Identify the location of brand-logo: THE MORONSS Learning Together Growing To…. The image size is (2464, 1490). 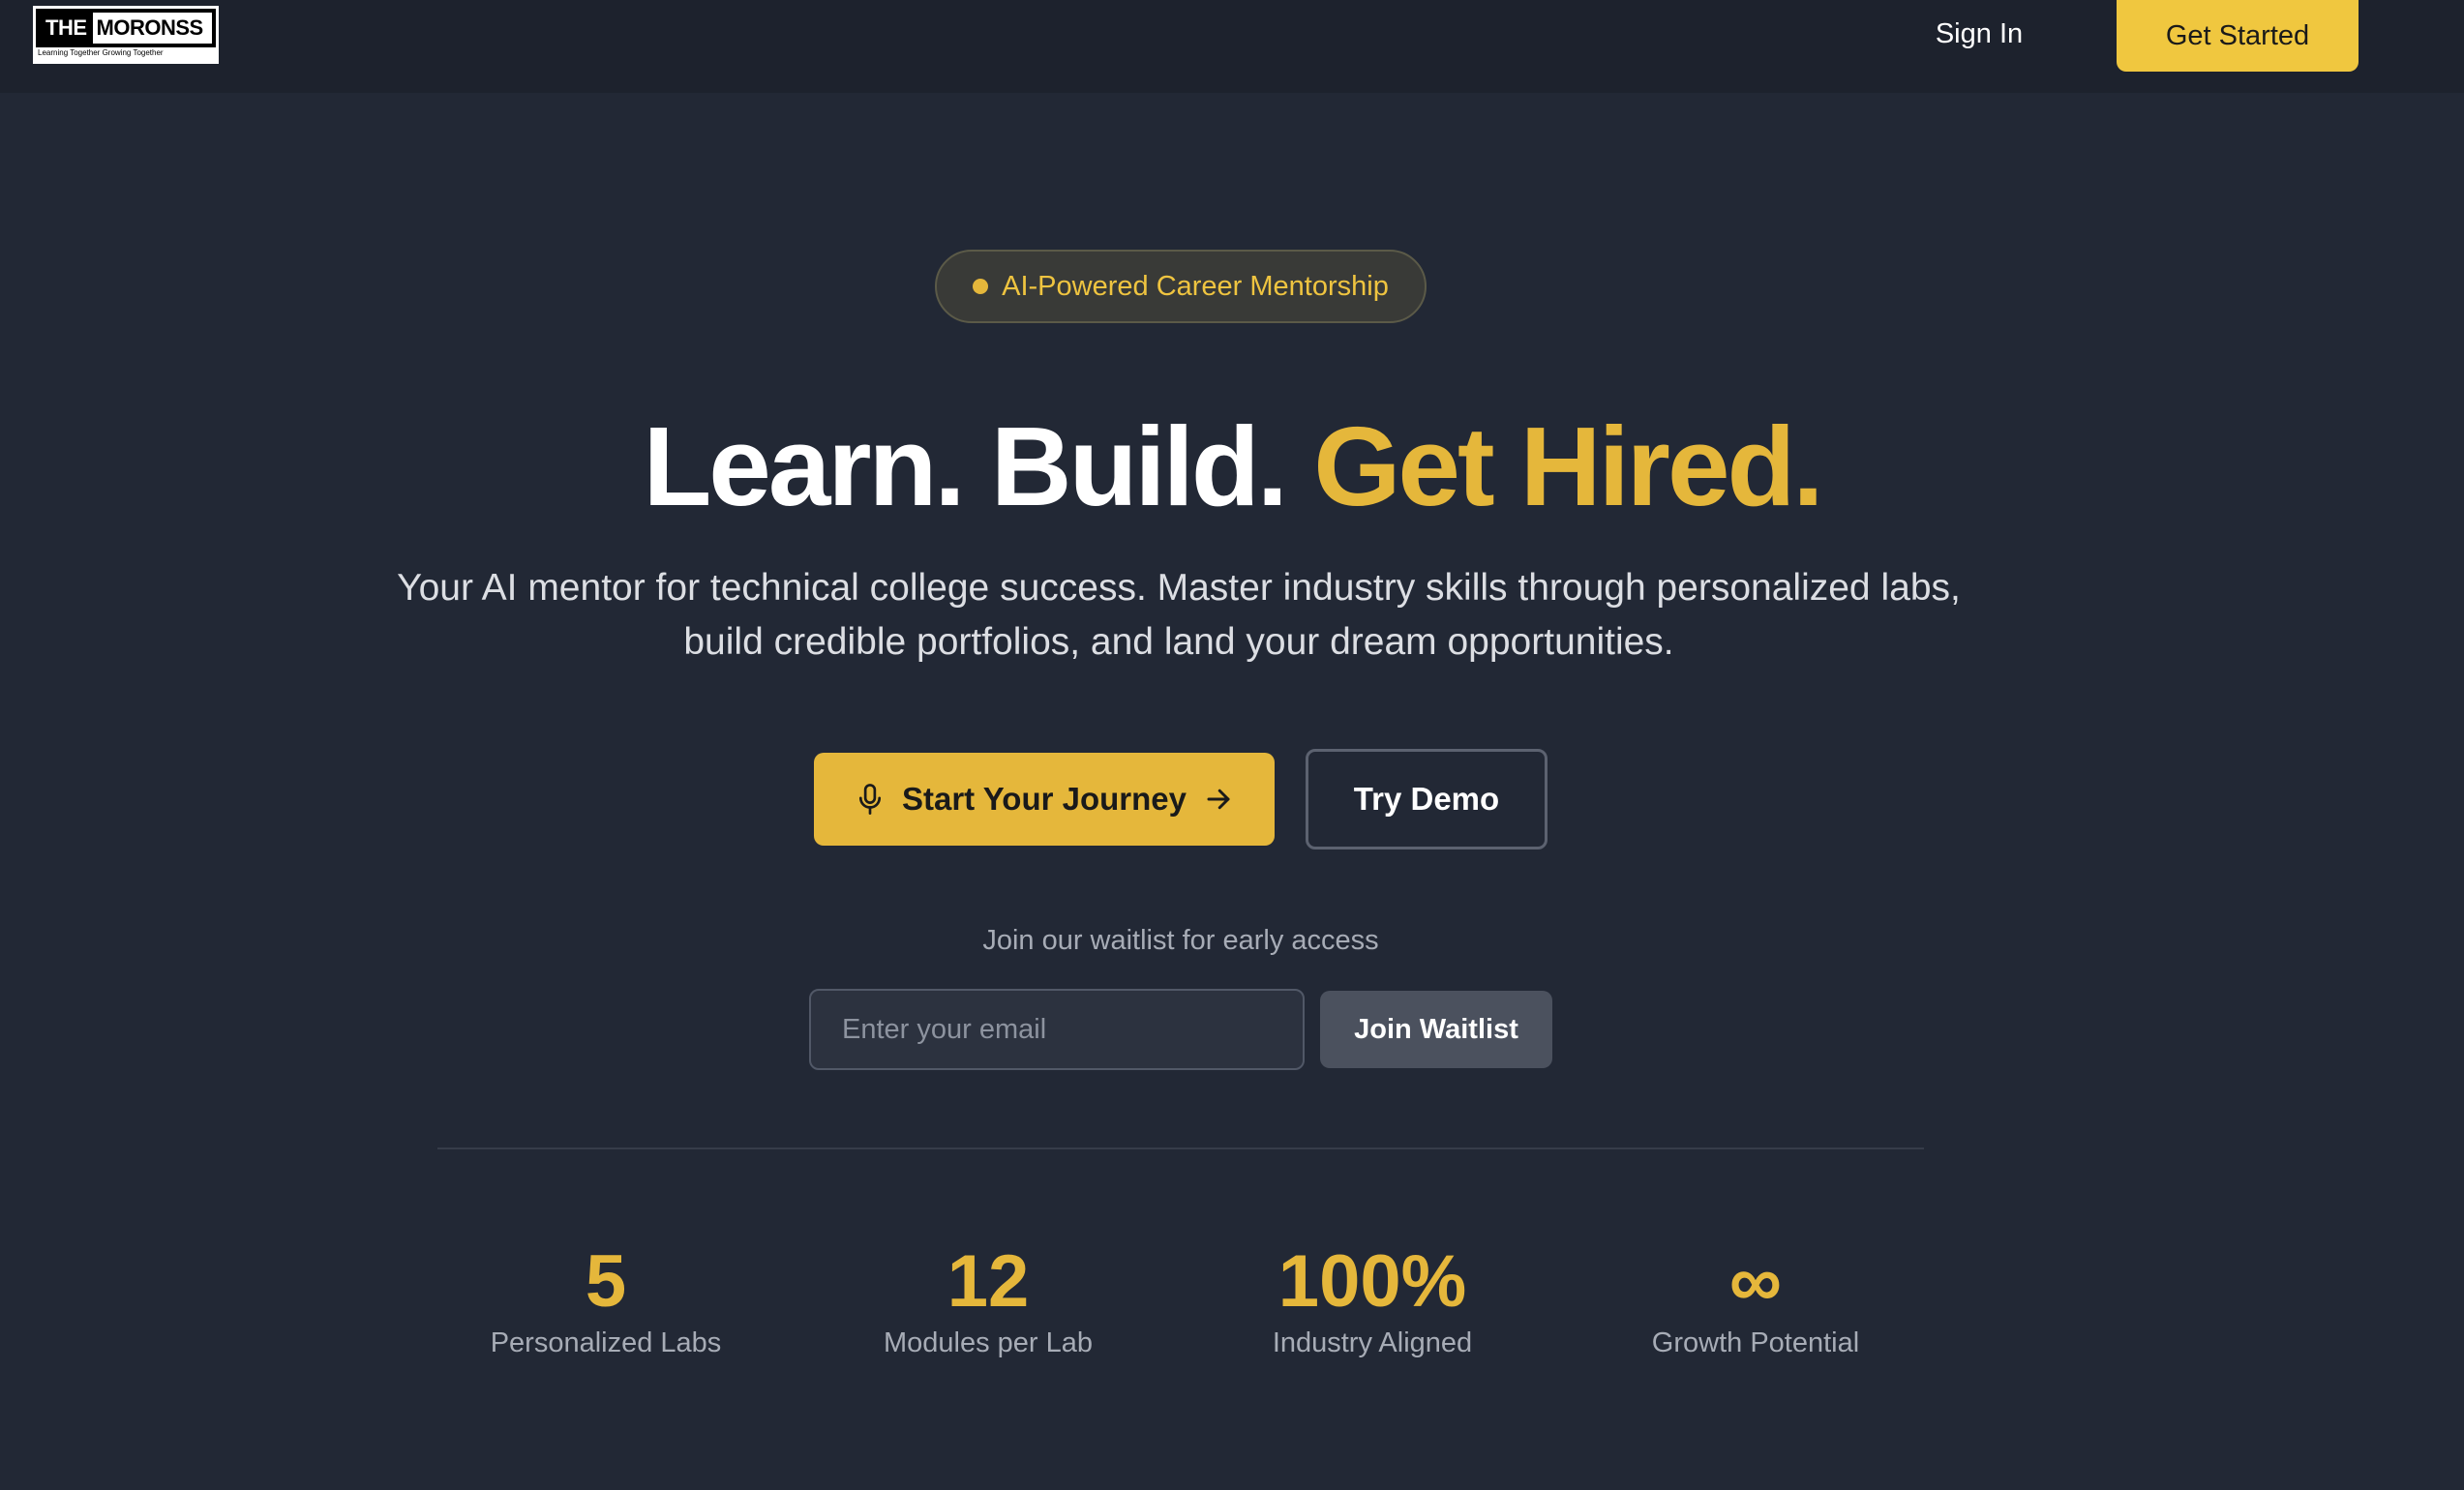
(126, 35).